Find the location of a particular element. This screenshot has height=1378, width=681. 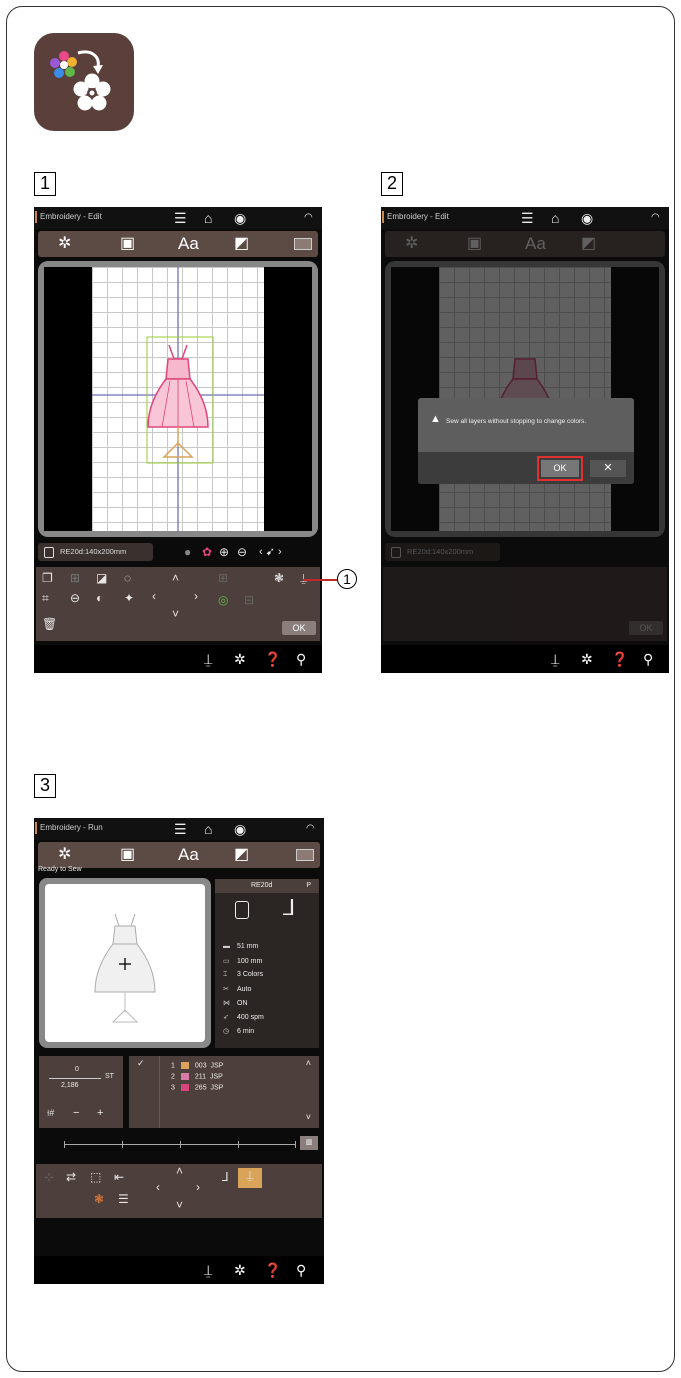

callout-line is located at coordinates (320, 580).